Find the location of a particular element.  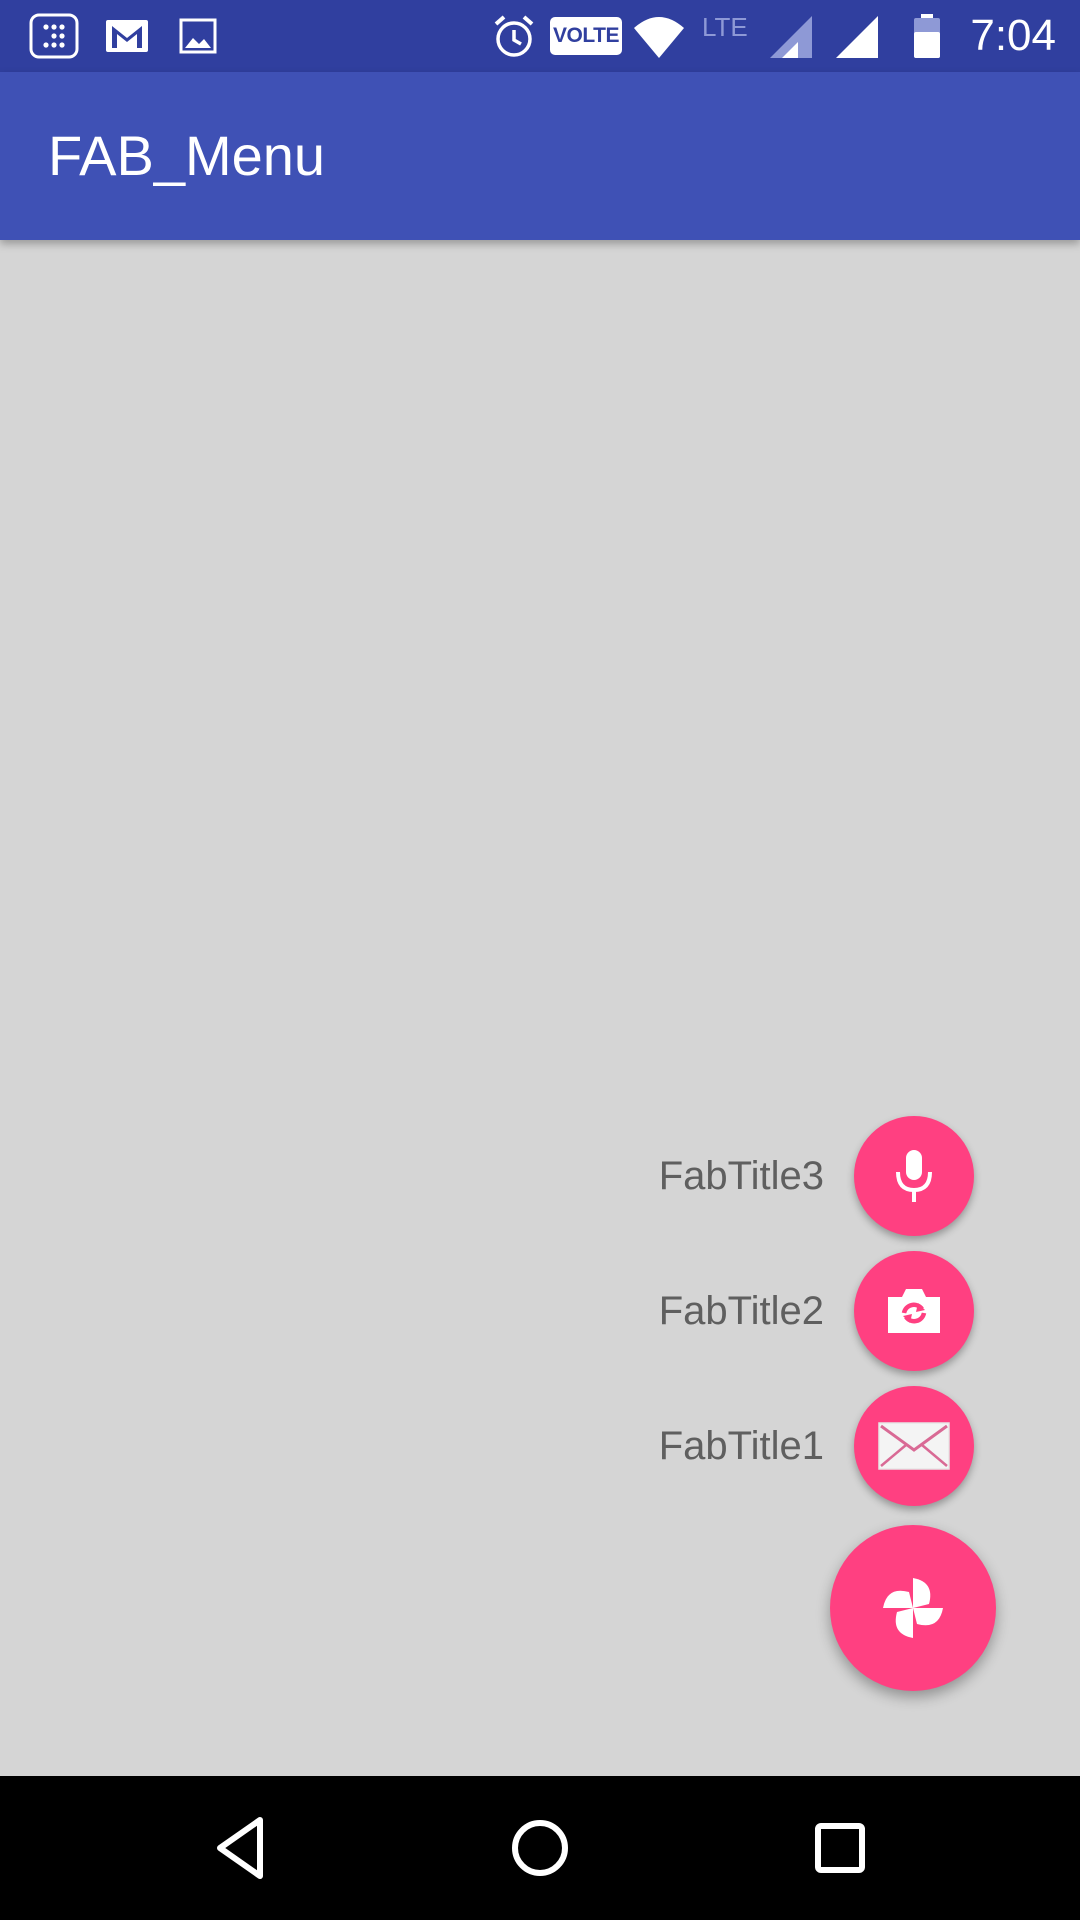

signal-lte-icon is located at coordinates (791, 37).